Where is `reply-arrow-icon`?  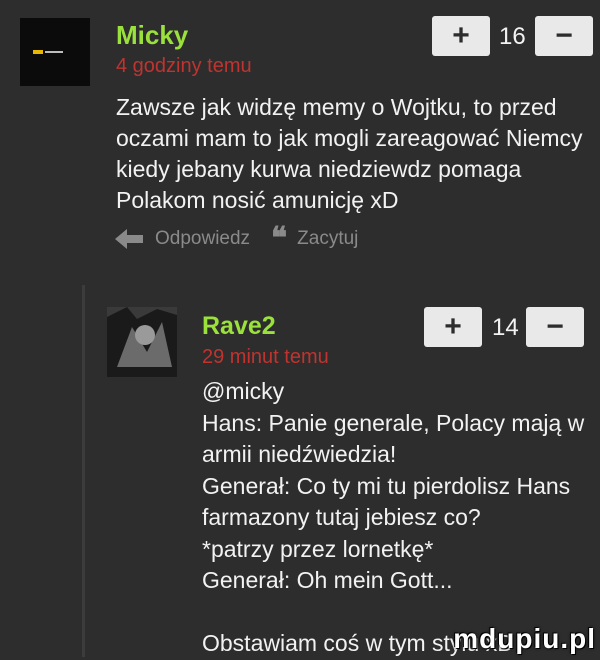 reply-arrow-icon is located at coordinates (129, 239).